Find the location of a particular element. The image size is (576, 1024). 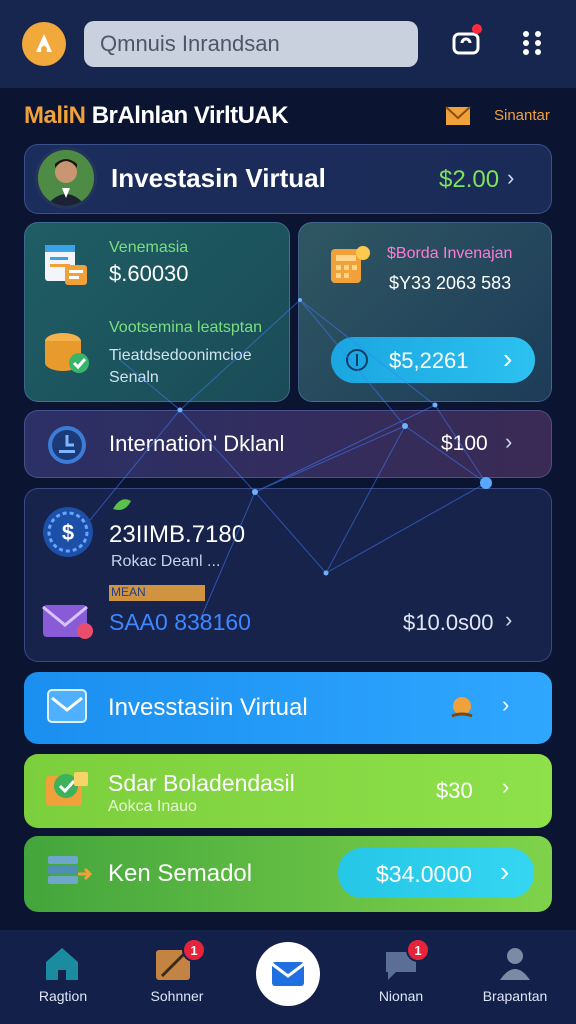

logo-icon is located at coordinates (44, 43).